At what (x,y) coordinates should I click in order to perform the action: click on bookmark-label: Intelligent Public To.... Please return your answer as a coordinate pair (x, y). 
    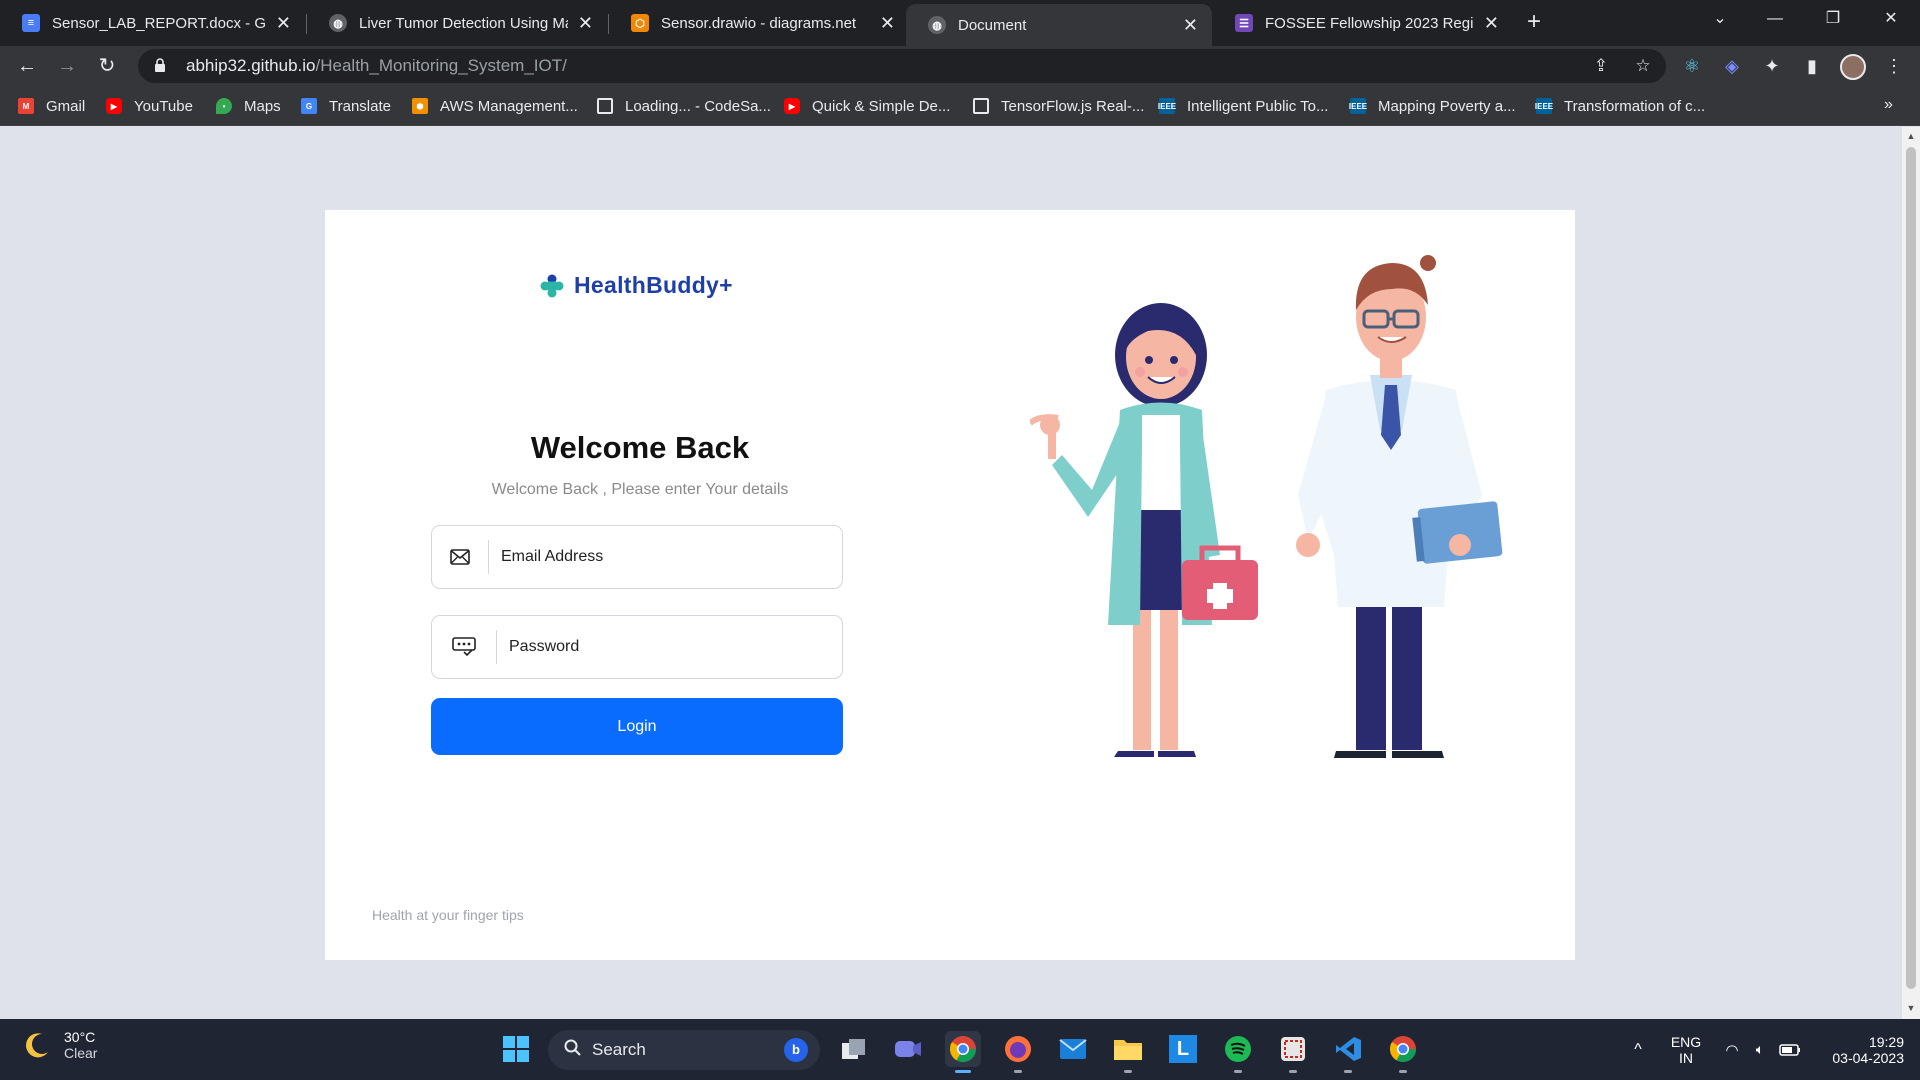
    Looking at the image, I should click on (1258, 106).